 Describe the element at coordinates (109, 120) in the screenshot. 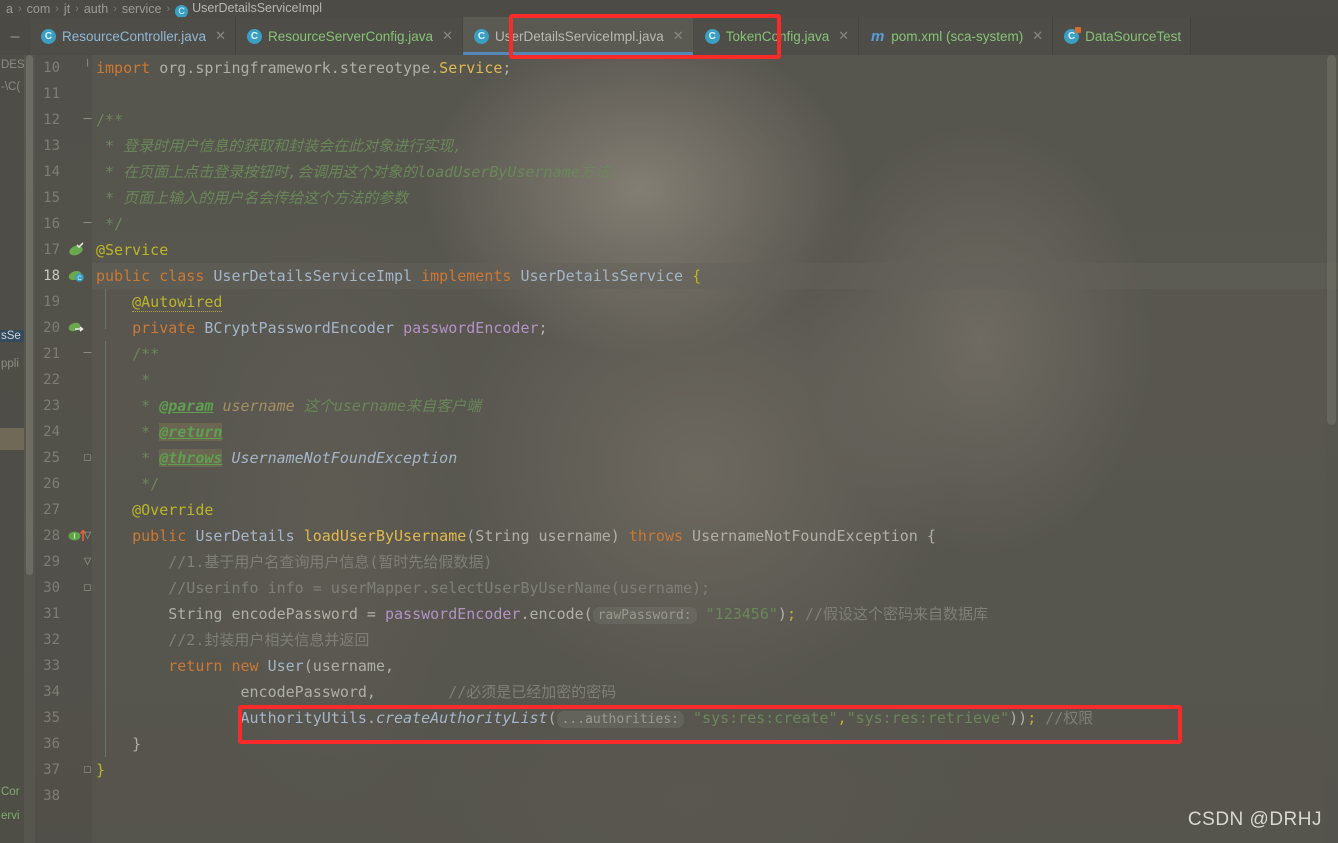

I see `code-line-12: /**` at that location.